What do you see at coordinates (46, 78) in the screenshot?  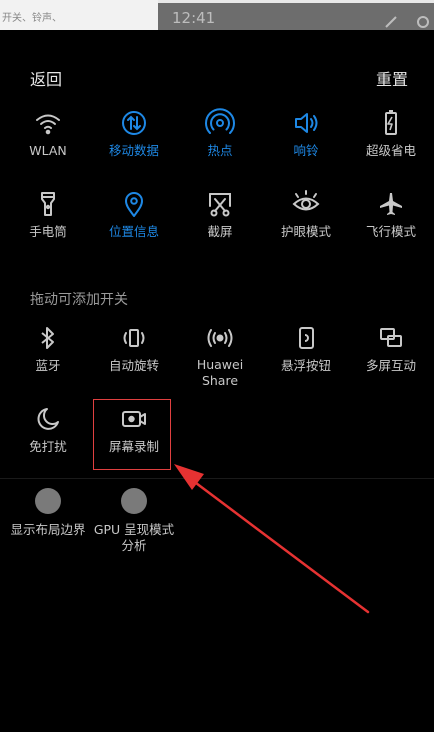 I see `back-button: 返回` at bounding box center [46, 78].